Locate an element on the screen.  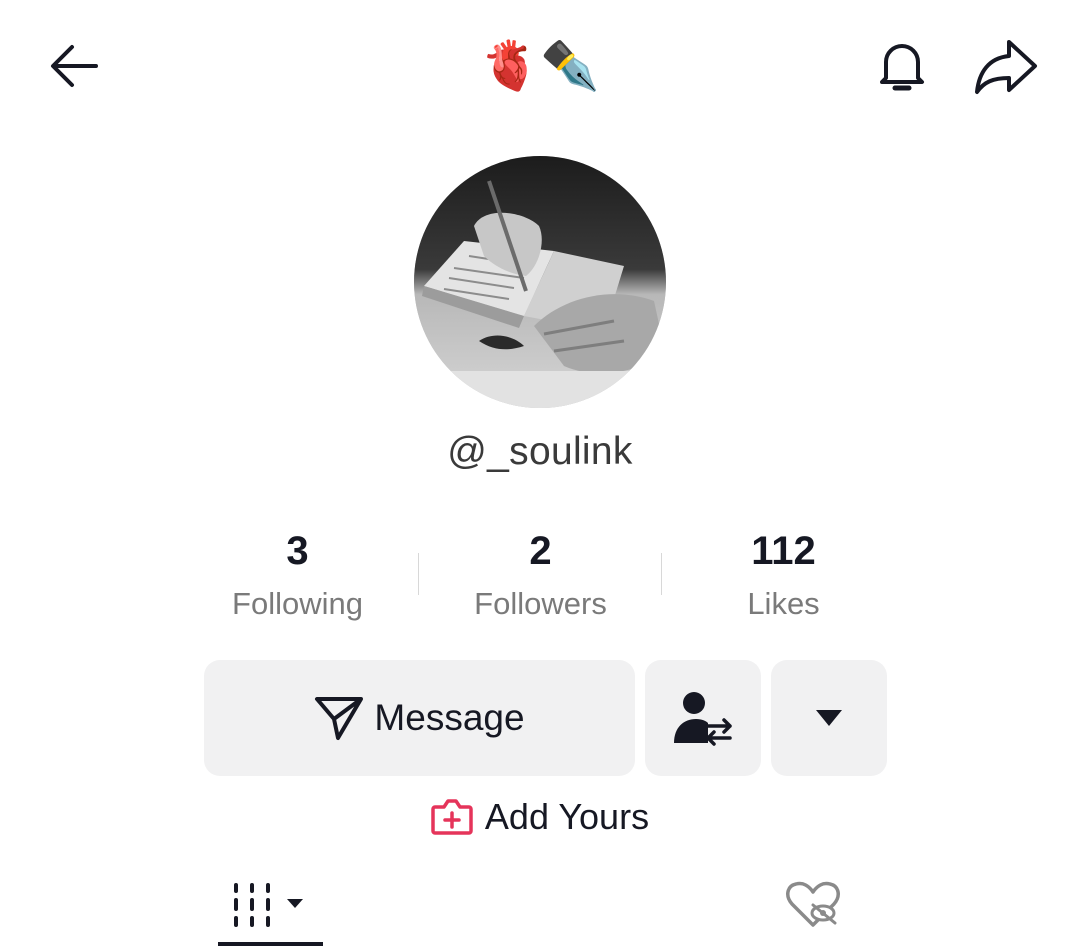
stat-likes: 112 Likes is located at coordinates (783, 575).